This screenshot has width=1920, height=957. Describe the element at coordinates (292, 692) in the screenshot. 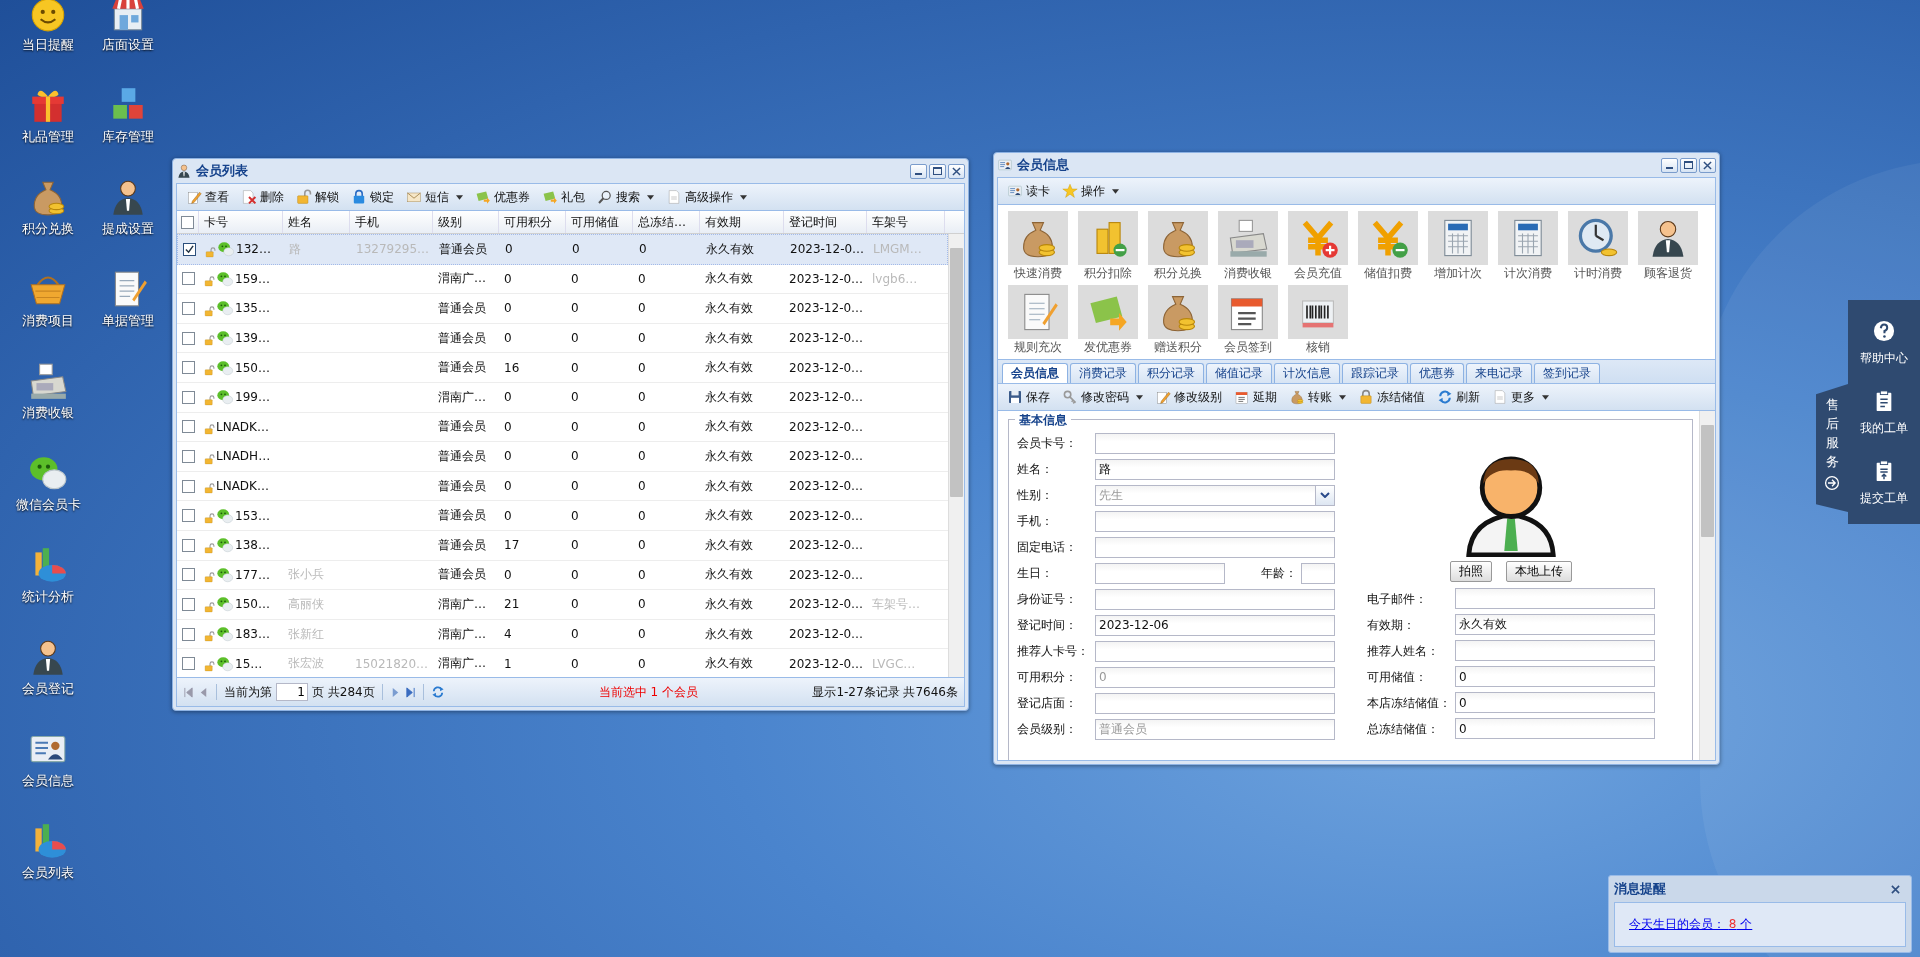

I see `page-number-field: 1` at that location.